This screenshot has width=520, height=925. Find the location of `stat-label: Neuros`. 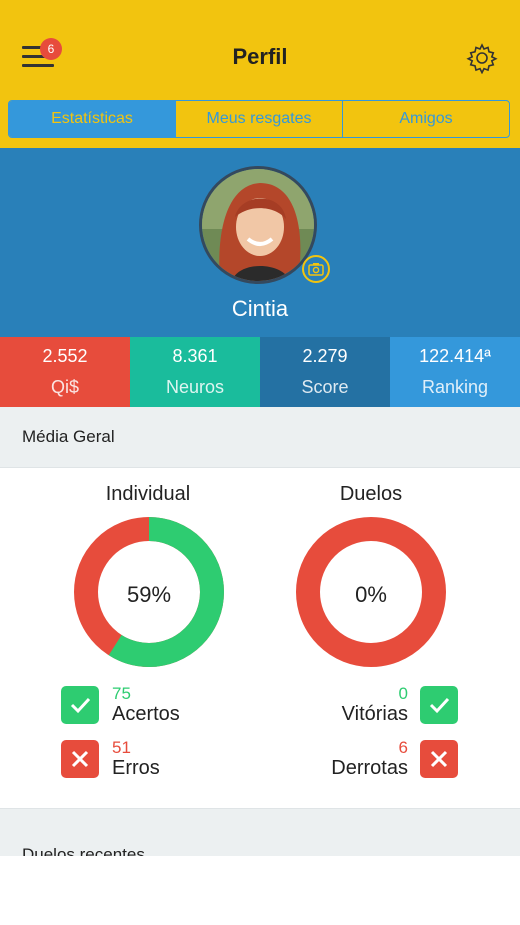

stat-label: Neuros is located at coordinates (195, 387).